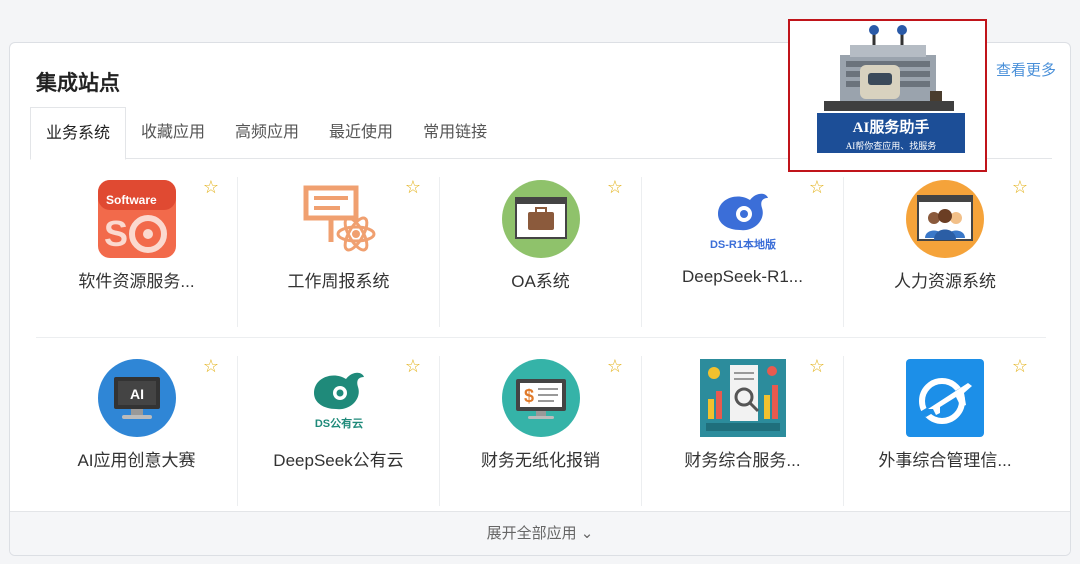 The image size is (1080, 564). Describe the element at coordinates (1026, 69) in the screenshot. I see `view-more-link: 查看更多` at that location.